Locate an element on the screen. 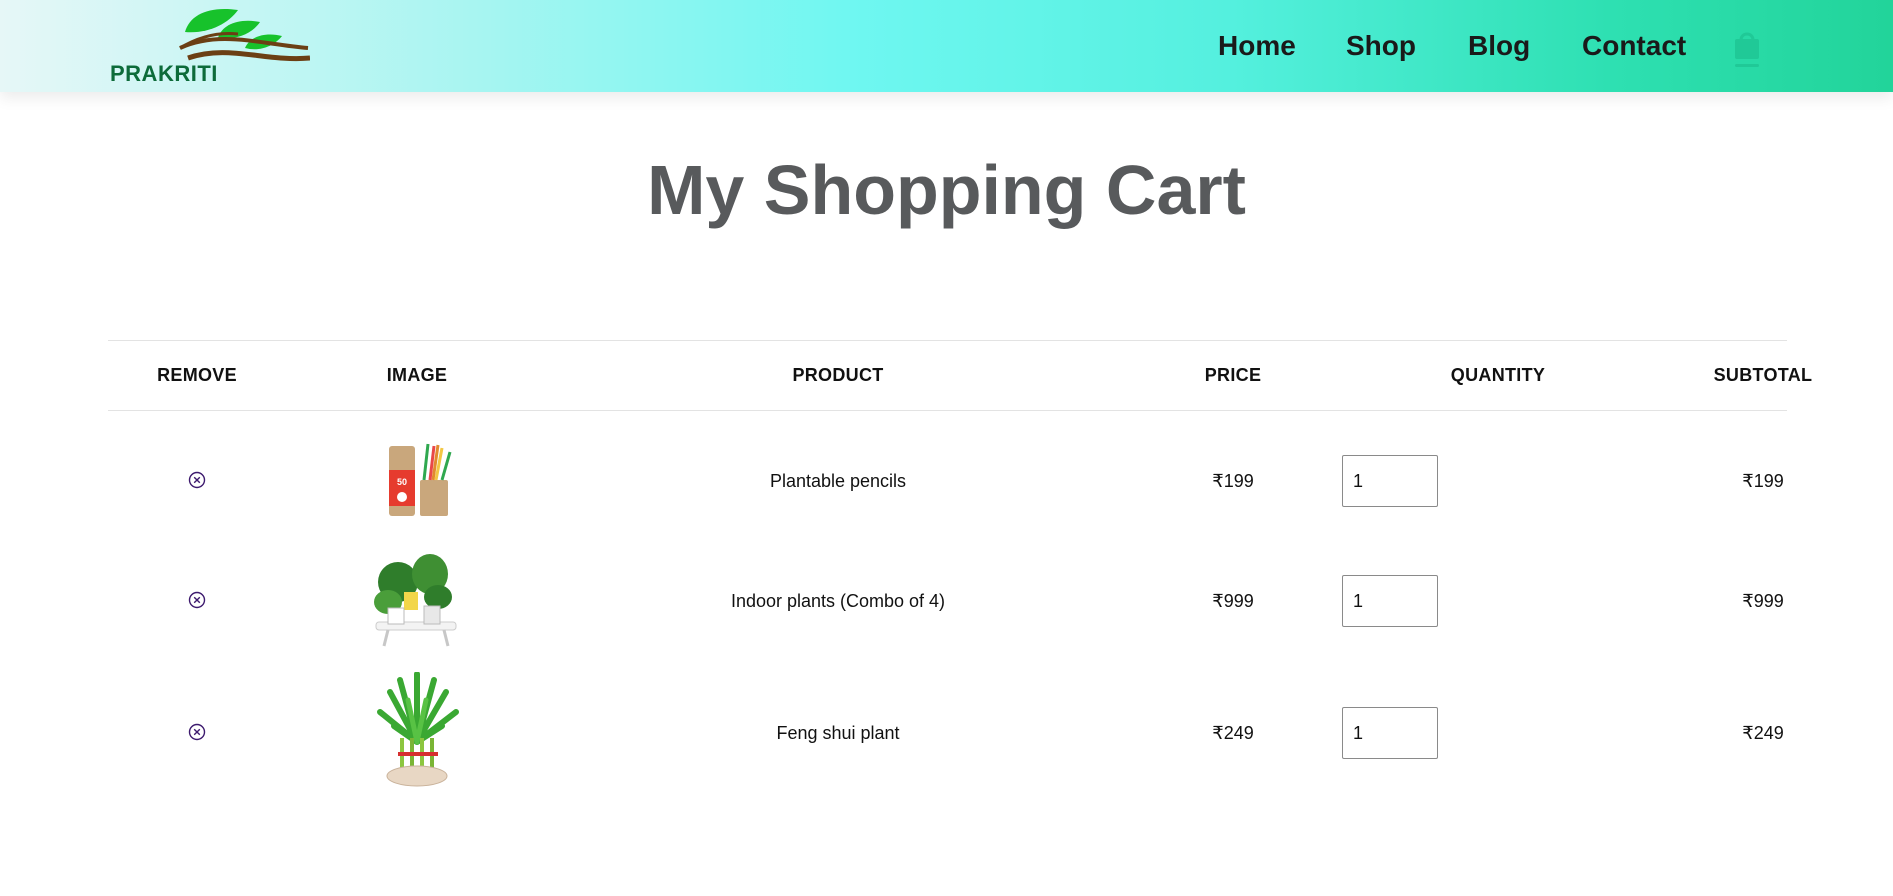 This screenshot has width=1893, height=896. table-row: 50 Plantable pencils ₹199 ₹199 is located at coordinates (947, 490).